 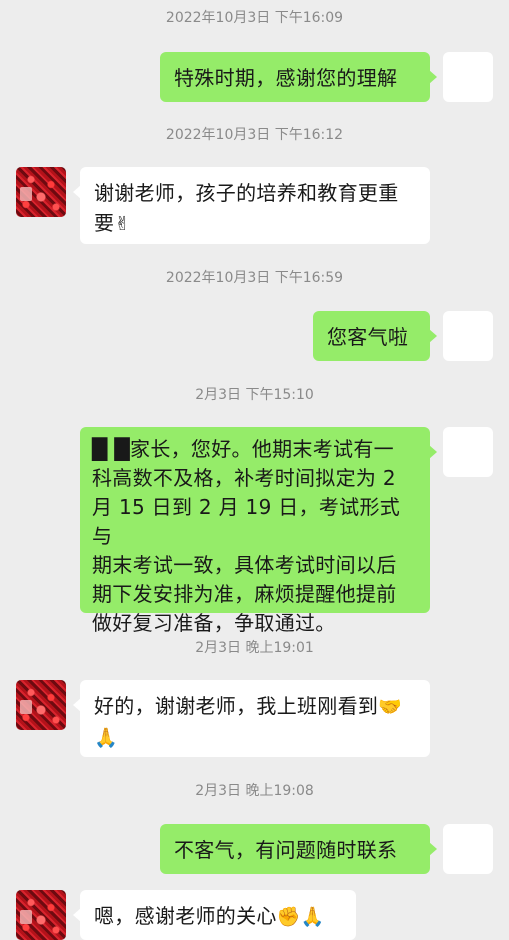 I want to click on message-text: 要, so click(x=104, y=223).